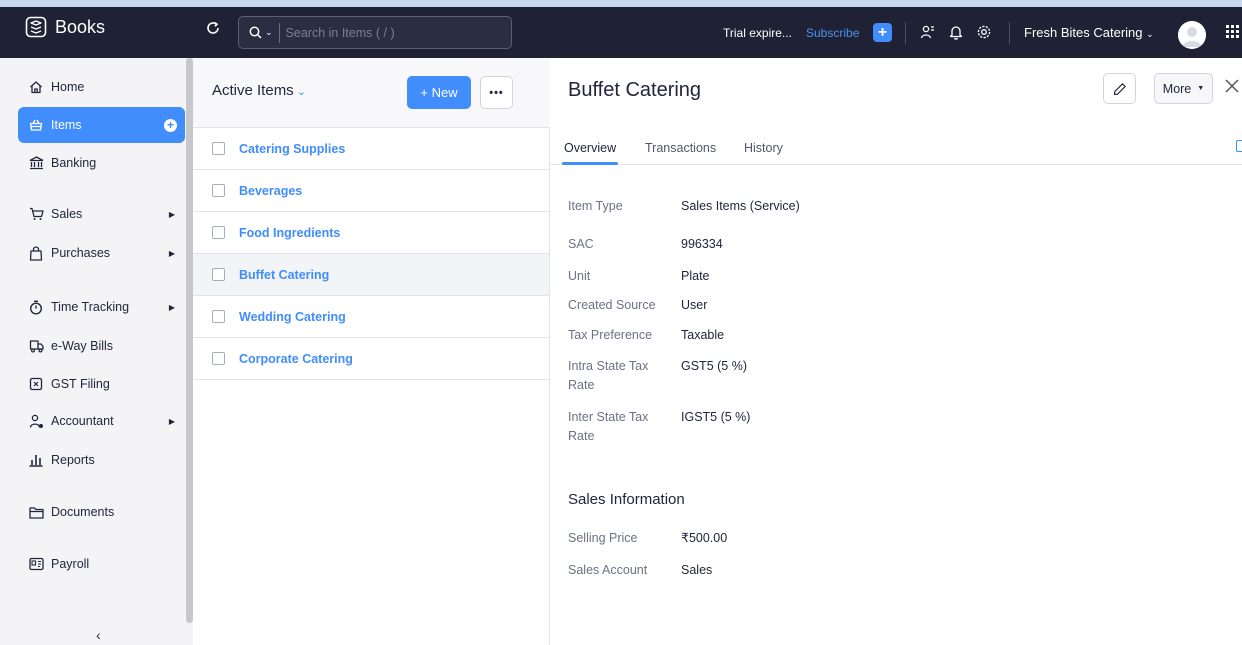 The image size is (1242, 645). I want to click on edit-button, so click(1119, 88).